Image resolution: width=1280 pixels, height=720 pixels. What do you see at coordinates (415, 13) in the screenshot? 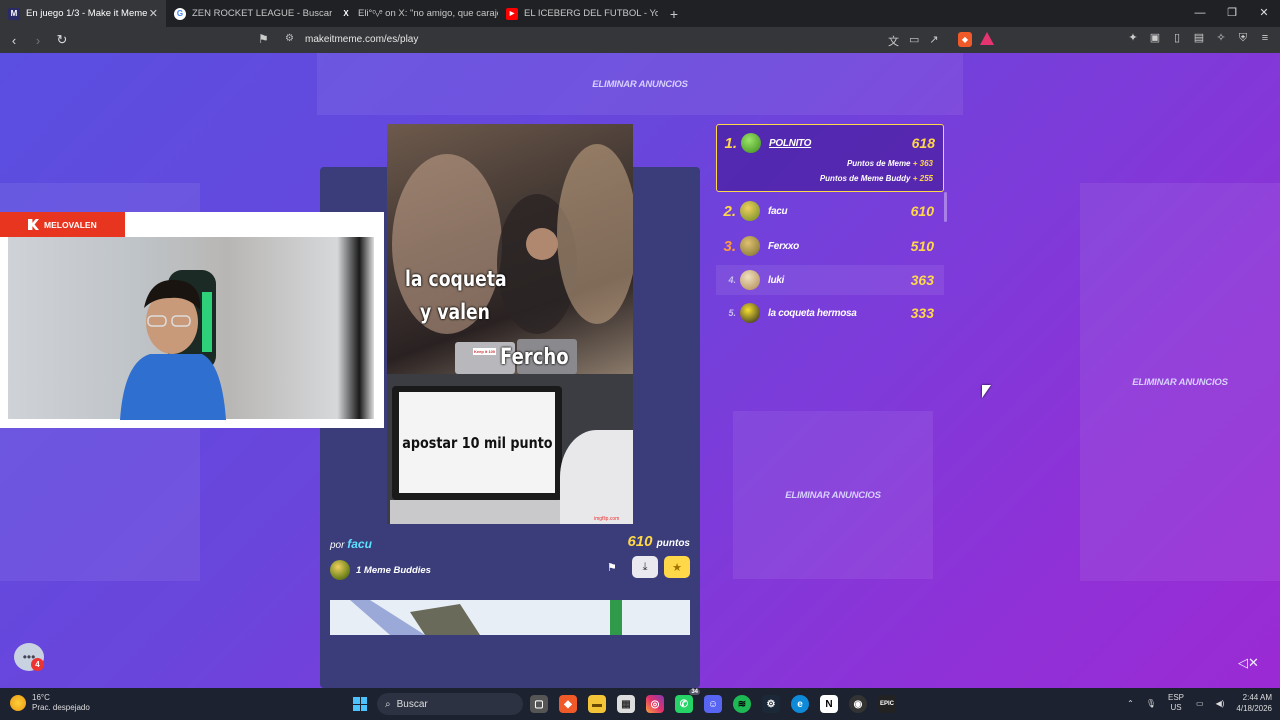
I see `tab-x-post: X Eli°​ᵒᵥᵉ on X: "no amigo, que carajos` at bounding box center [415, 13].